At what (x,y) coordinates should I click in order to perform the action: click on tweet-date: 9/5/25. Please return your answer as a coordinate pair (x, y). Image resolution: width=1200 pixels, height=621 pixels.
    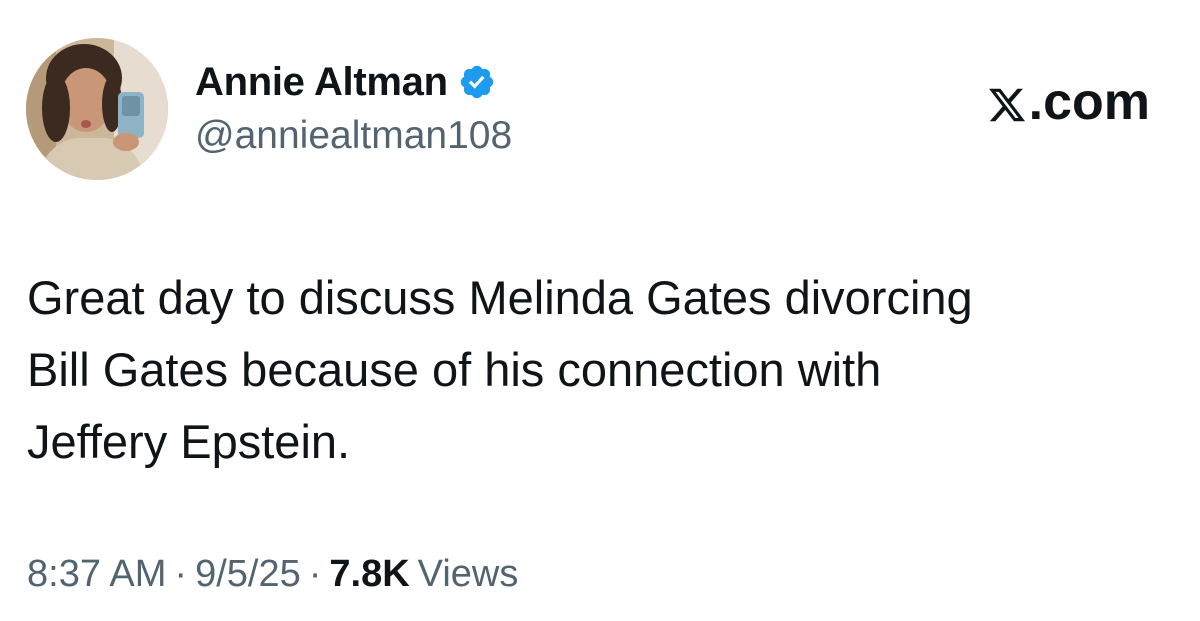
    Looking at the image, I should click on (248, 574).